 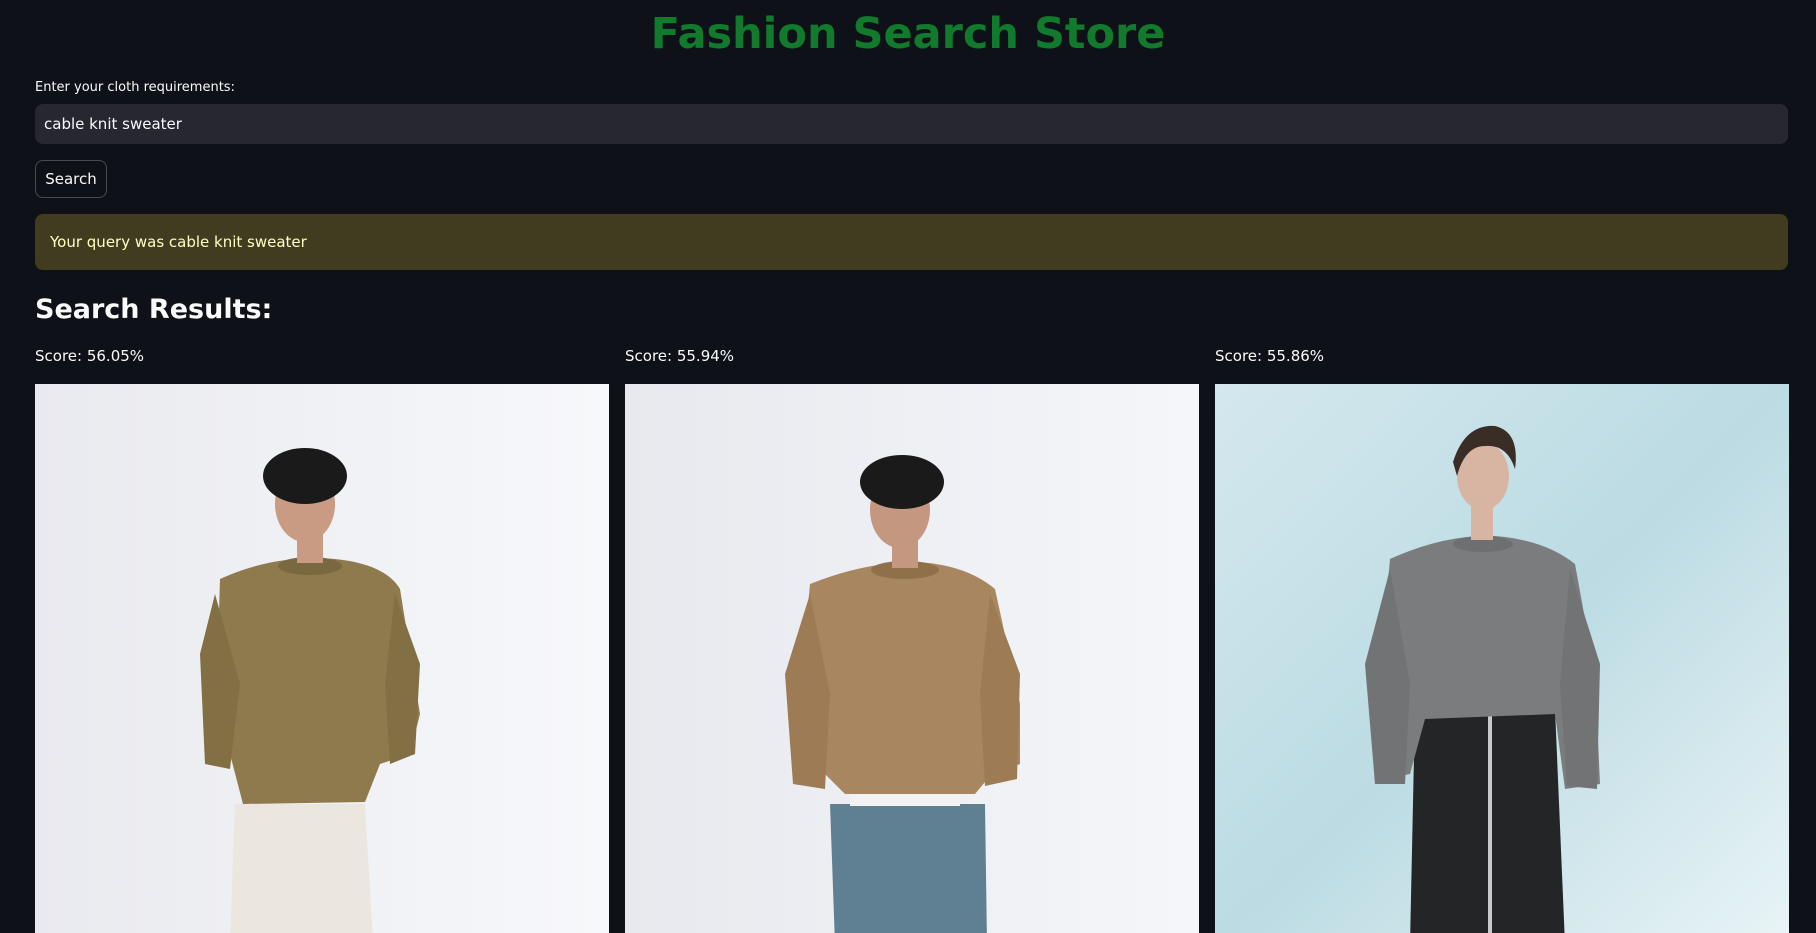 What do you see at coordinates (911, 124) in the screenshot?
I see `search-input` at bounding box center [911, 124].